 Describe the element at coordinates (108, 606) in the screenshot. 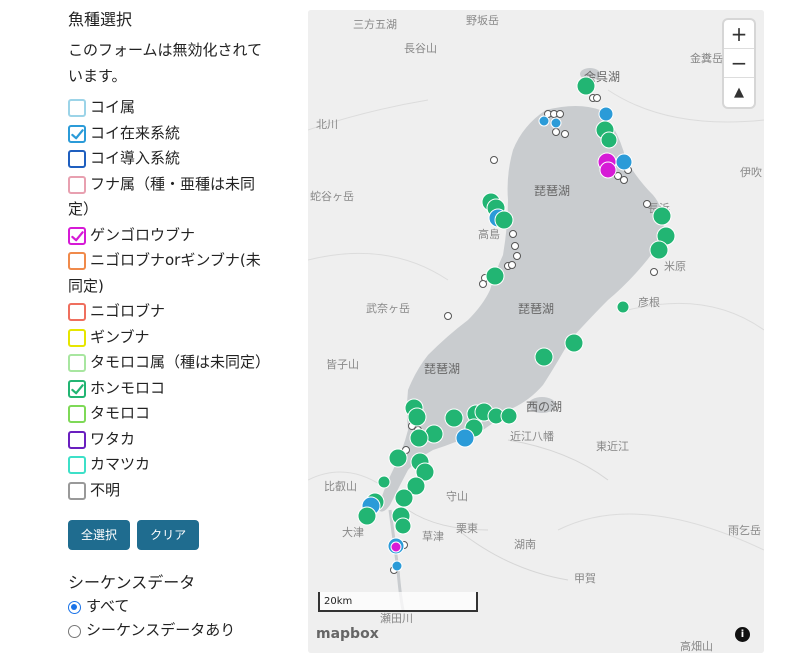

I see `sequence-option-label: すべて` at that location.